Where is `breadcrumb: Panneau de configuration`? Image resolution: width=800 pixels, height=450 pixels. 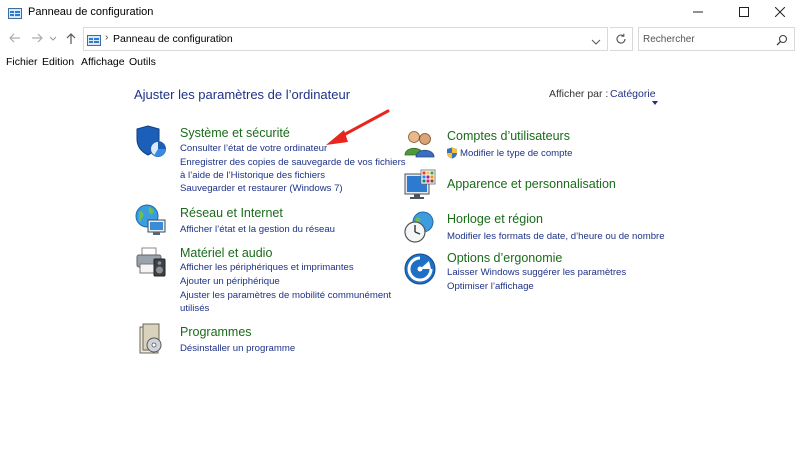
breadcrumb: Panneau de configuration is located at coordinates (173, 39).